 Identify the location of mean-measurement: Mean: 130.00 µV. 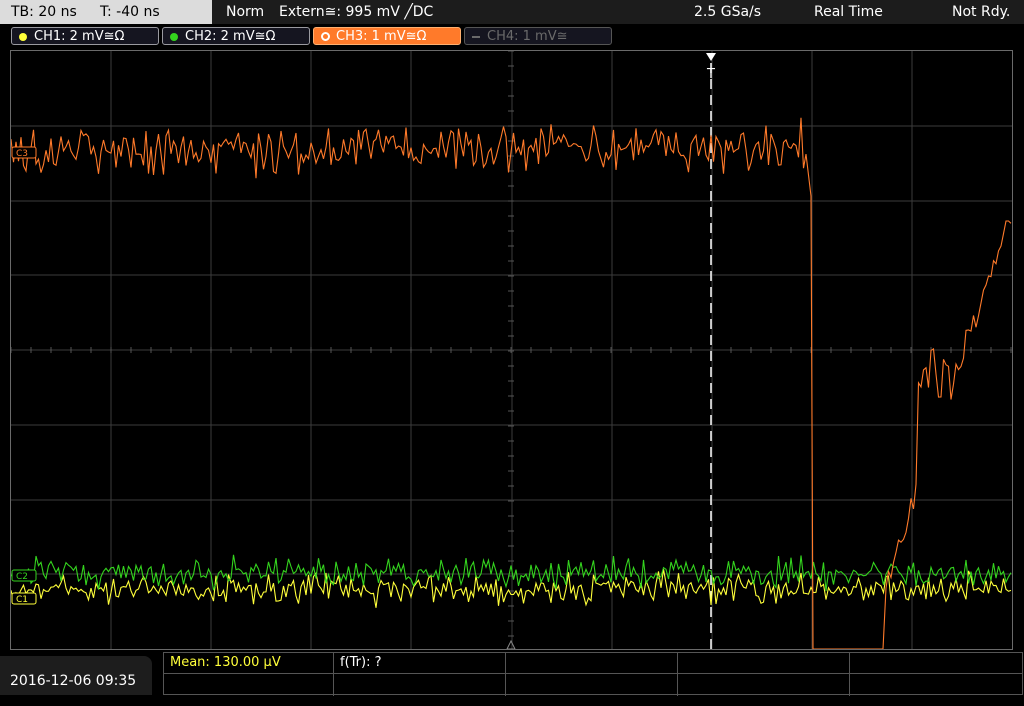
(225, 662).